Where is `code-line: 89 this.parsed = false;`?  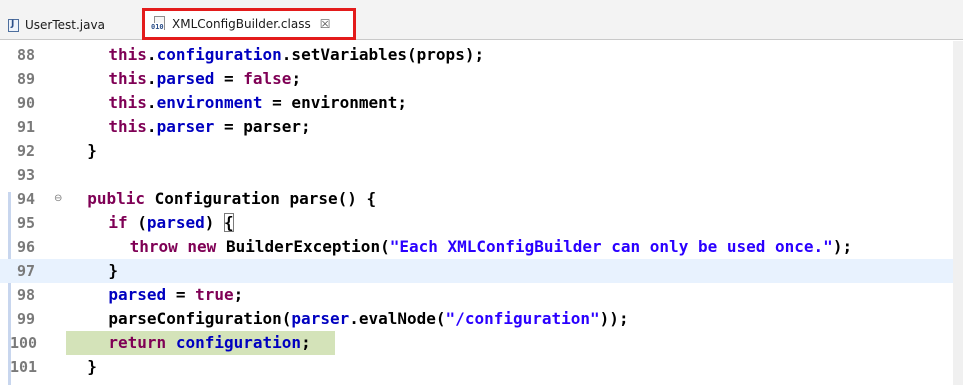 code-line: 89 this.parsed = false; is located at coordinates (481, 79).